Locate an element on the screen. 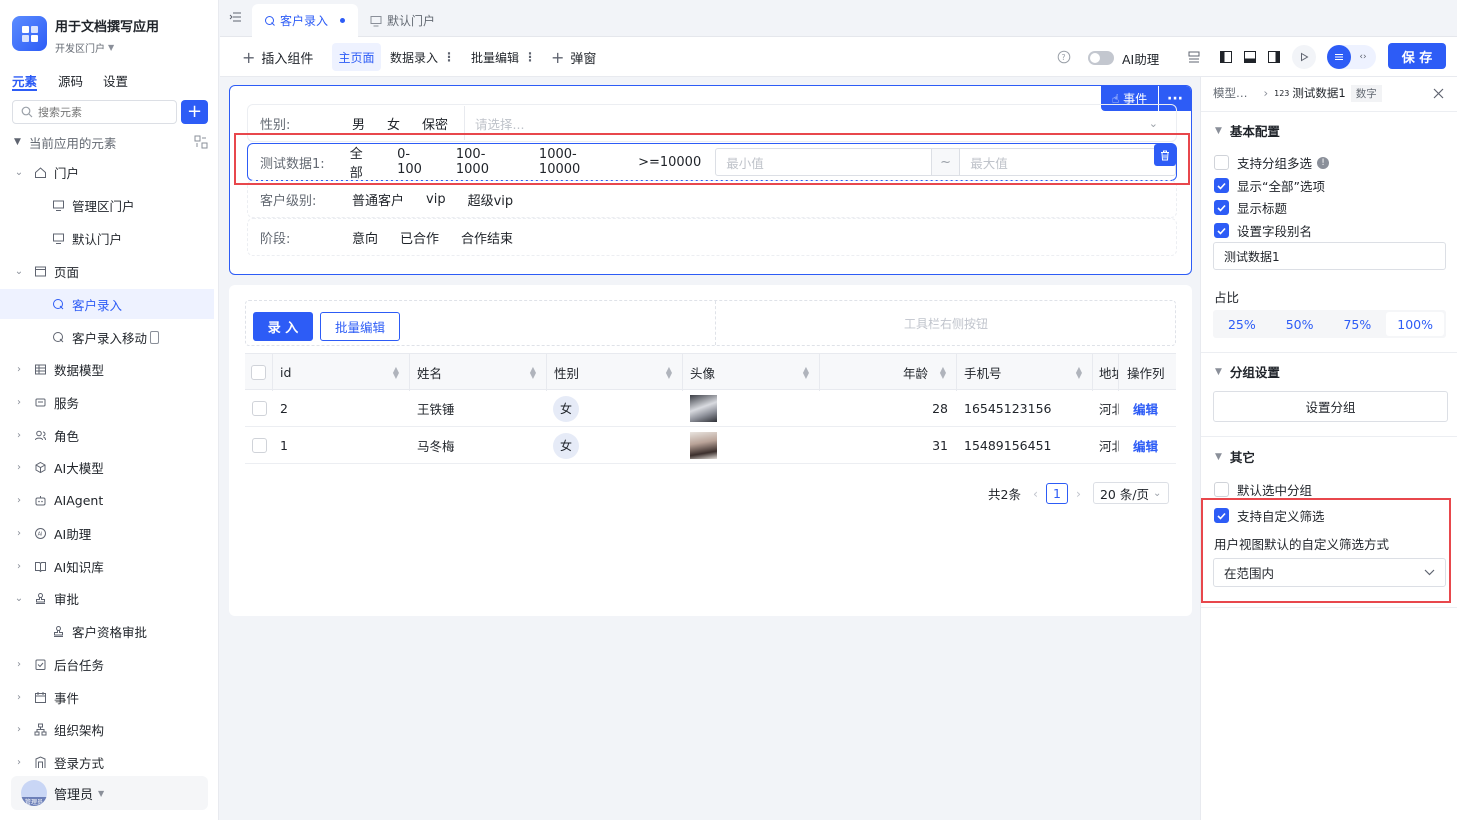 The height and width of the screenshot is (820, 1457). view-mode-switch: ‹› is located at coordinates (1351, 57).